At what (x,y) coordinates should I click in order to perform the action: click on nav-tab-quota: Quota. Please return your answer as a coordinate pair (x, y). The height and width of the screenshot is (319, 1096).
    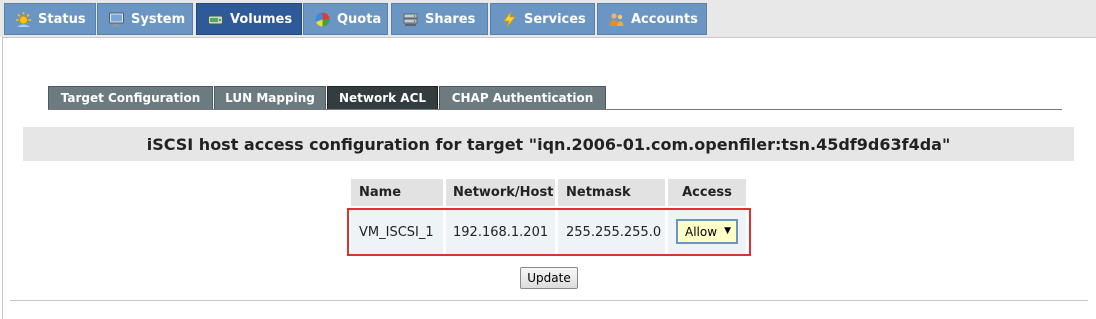
    Looking at the image, I should click on (345, 19).